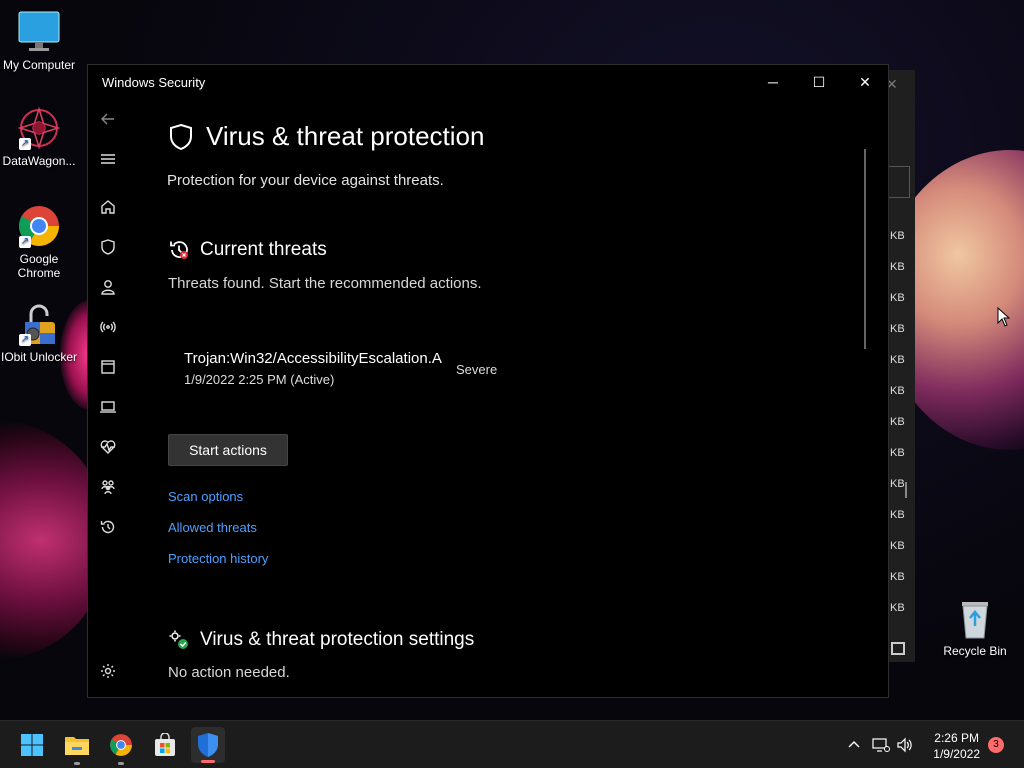 The image size is (1024, 768). What do you see at coordinates (39, 65) in the screenshot?
I see `desktop-icon-label: My Computer` at bounding box center [39, 65].